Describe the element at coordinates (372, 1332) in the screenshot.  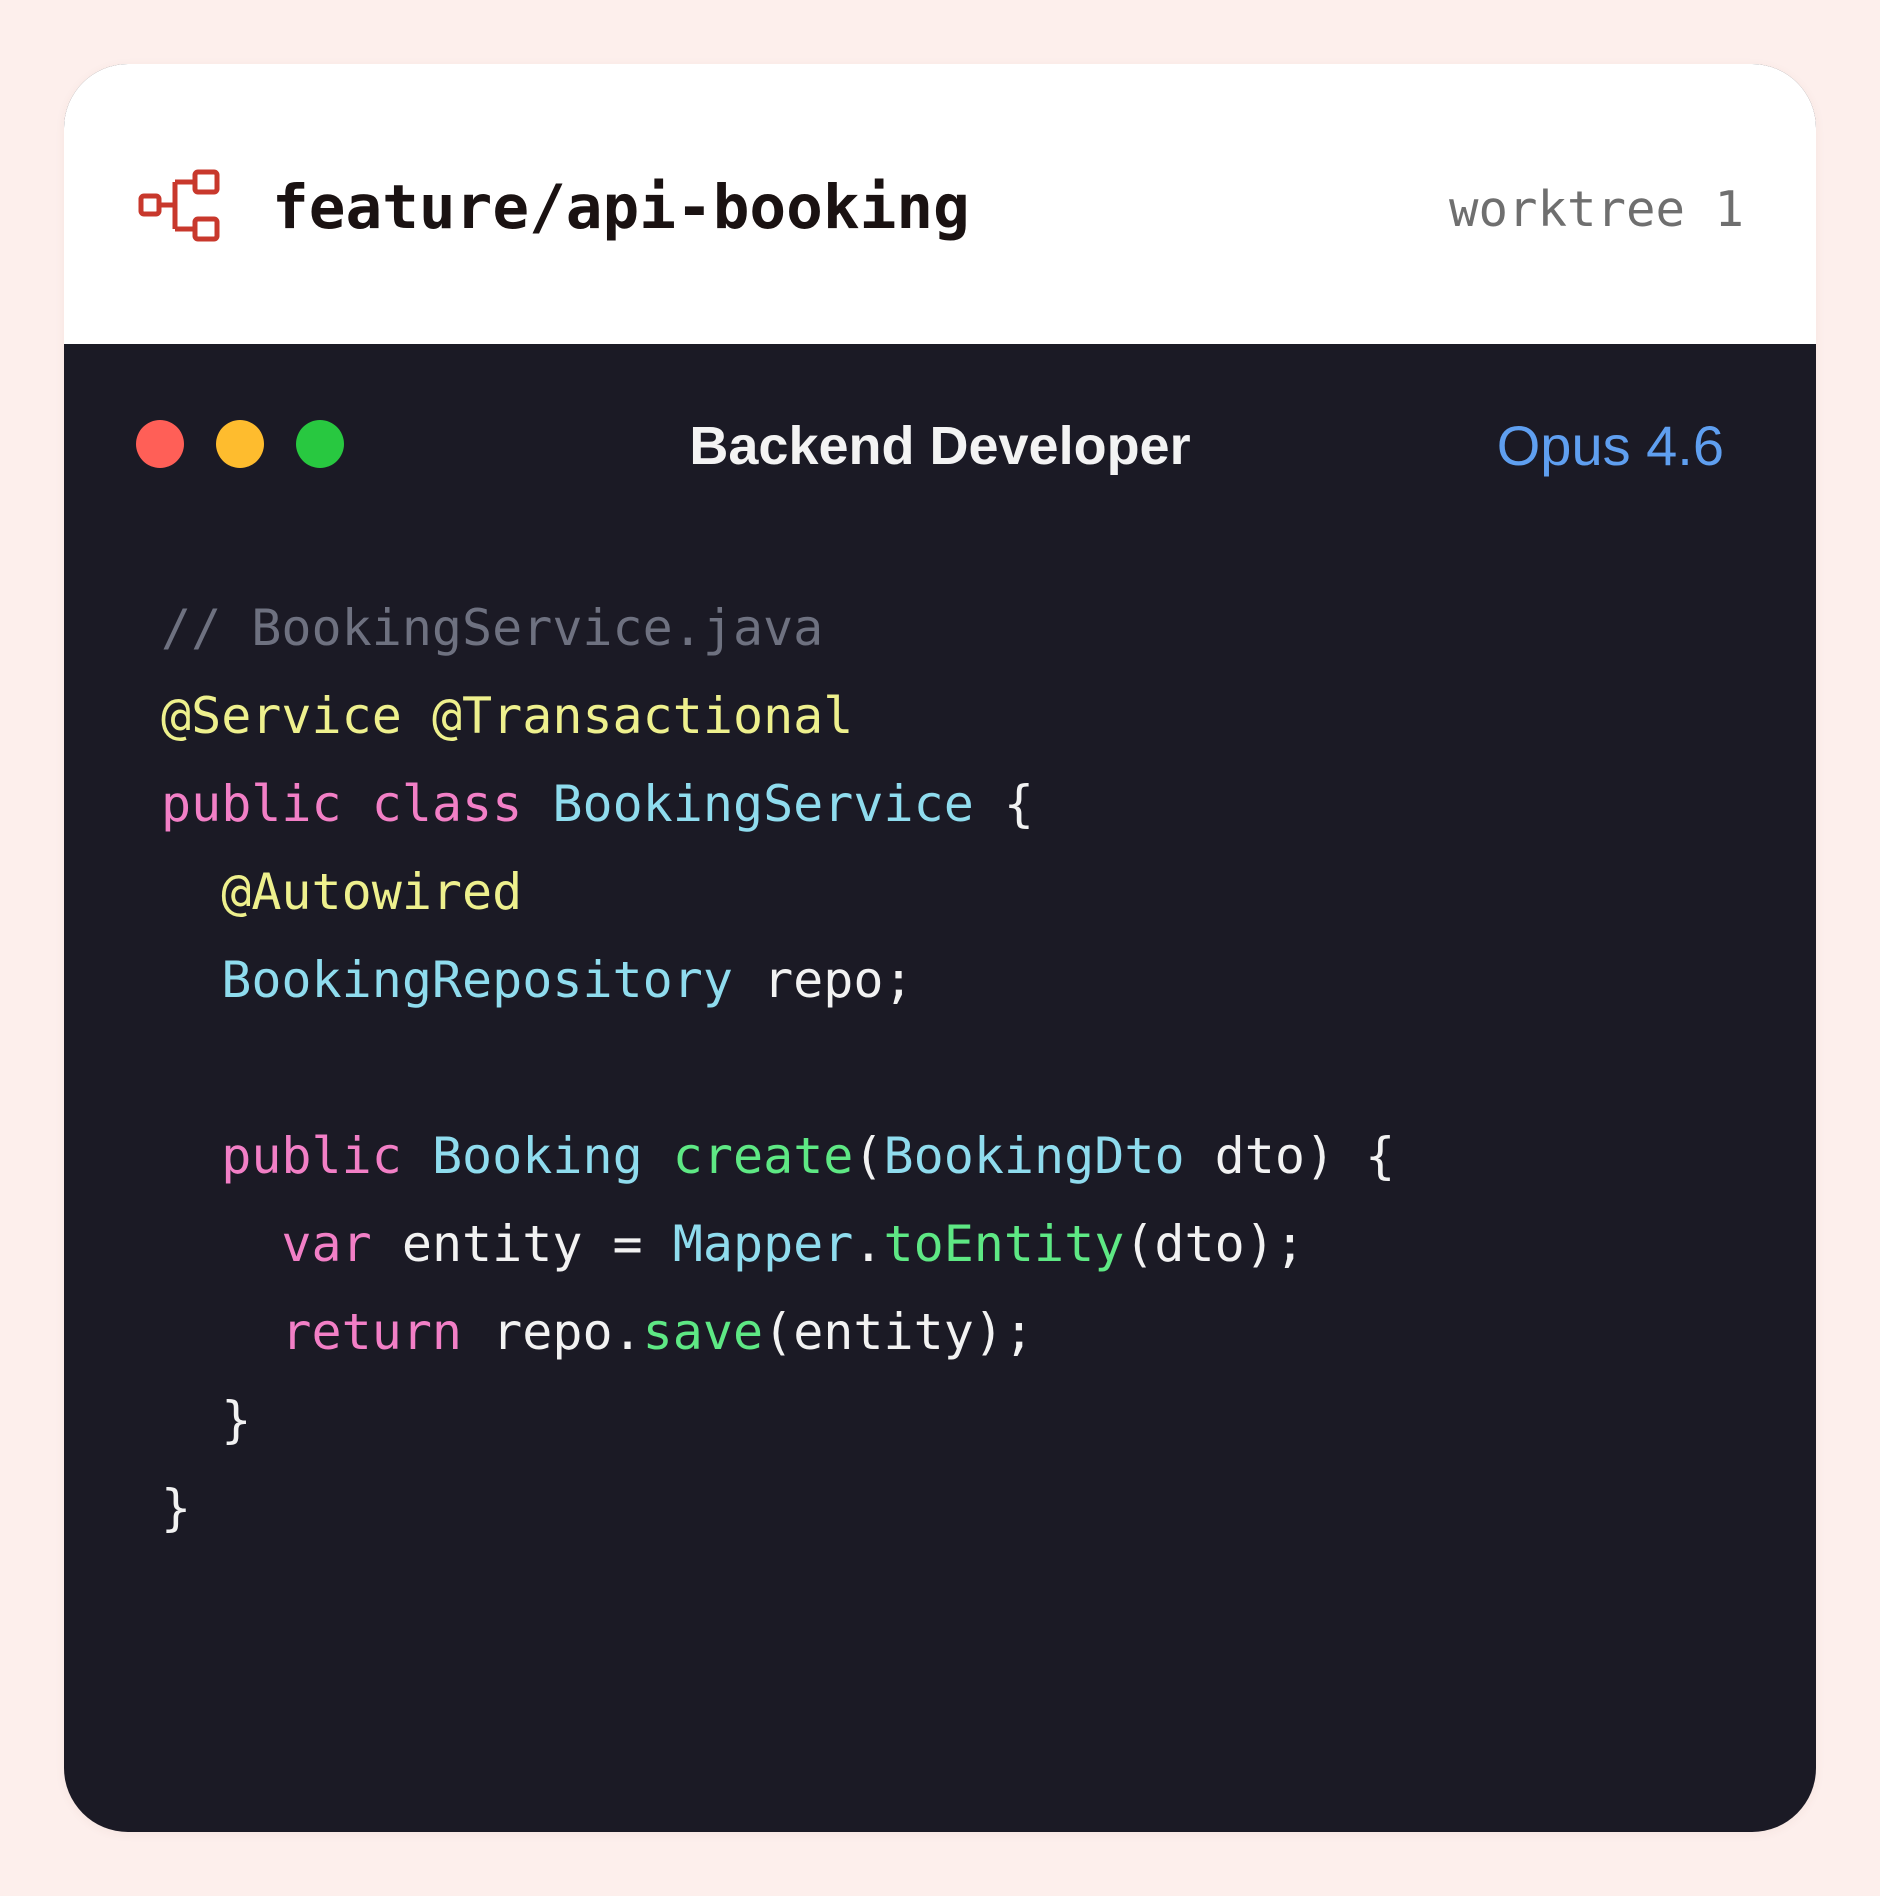
I see `code-token-keyword: return` at that location.